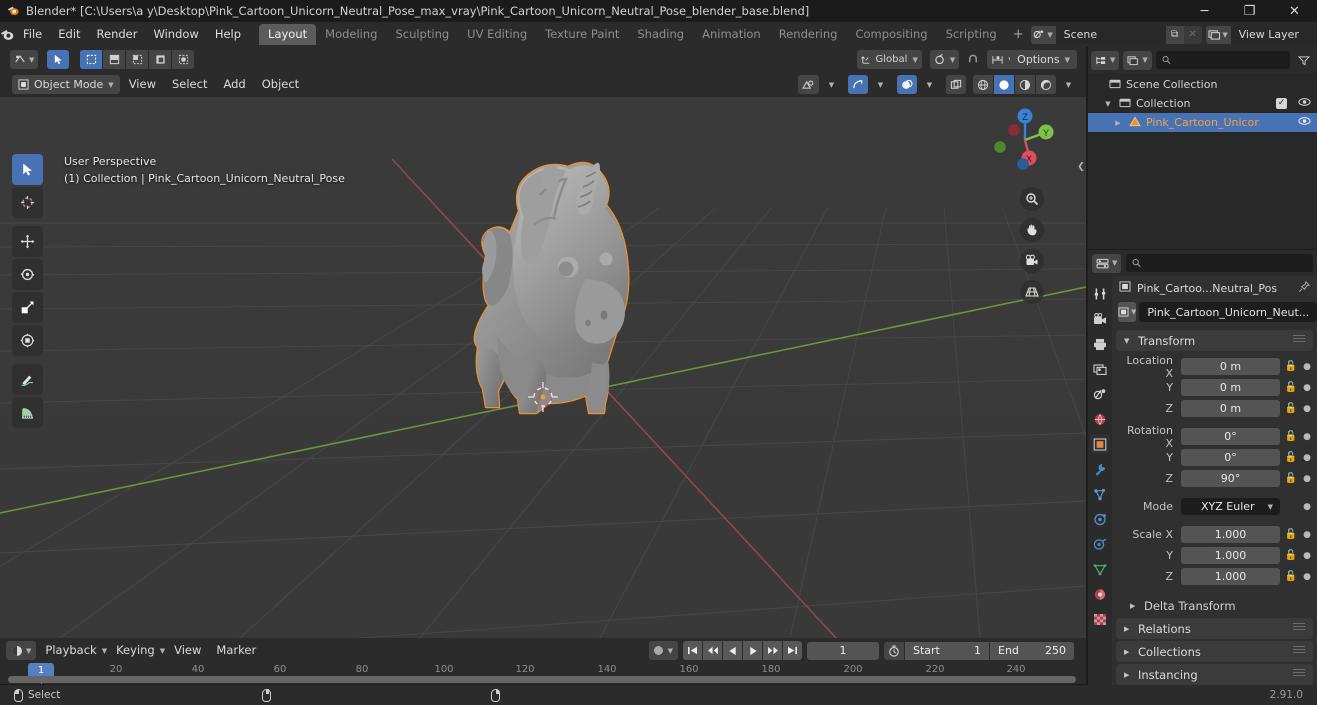  What do you see at coordinates (1304, 103) in the screenshot?
I see `eye-icon` at bounding box center [1304, 103].